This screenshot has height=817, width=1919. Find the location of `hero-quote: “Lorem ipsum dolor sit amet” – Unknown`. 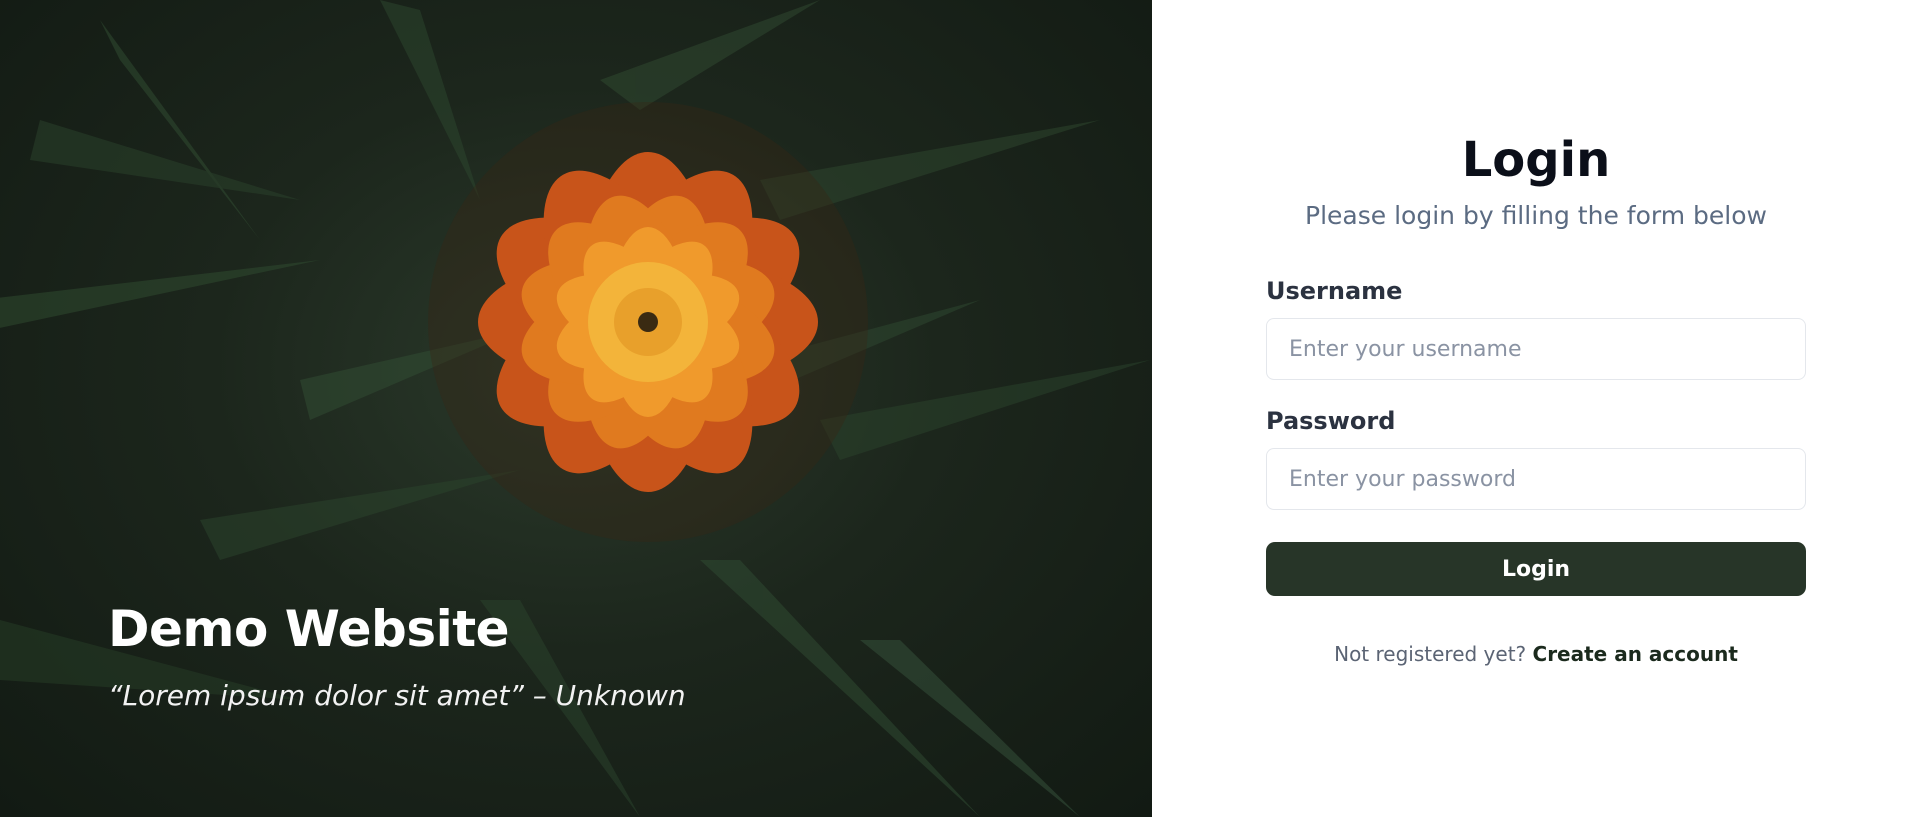

hero-quote: “Lorem ipsum dolor sit amet” – Unknown is located at coordinates (397, 695).